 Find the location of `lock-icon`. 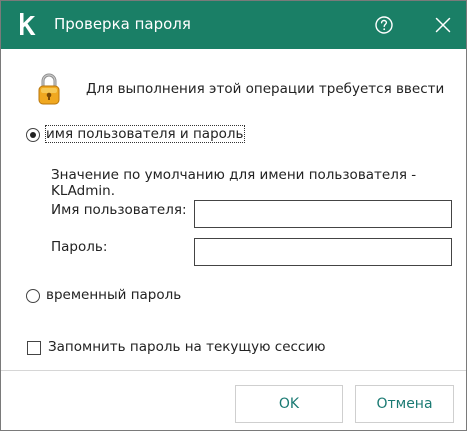

lock-icon is located at coordinates (49, 89).